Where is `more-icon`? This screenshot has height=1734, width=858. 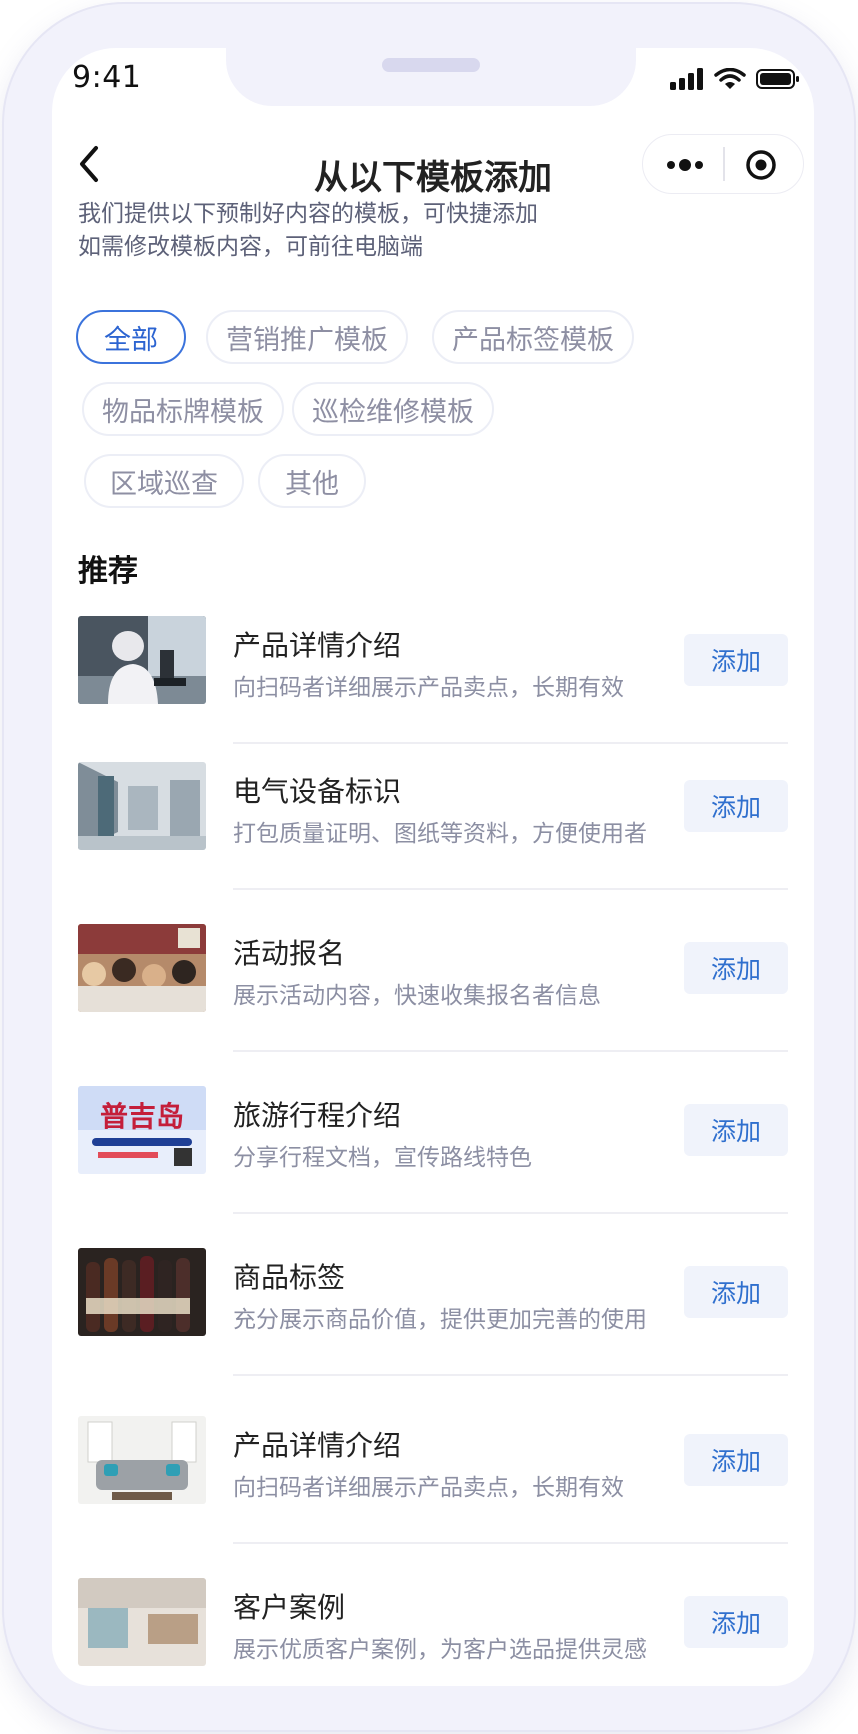 more-icon is located at coordinates (685, 165).